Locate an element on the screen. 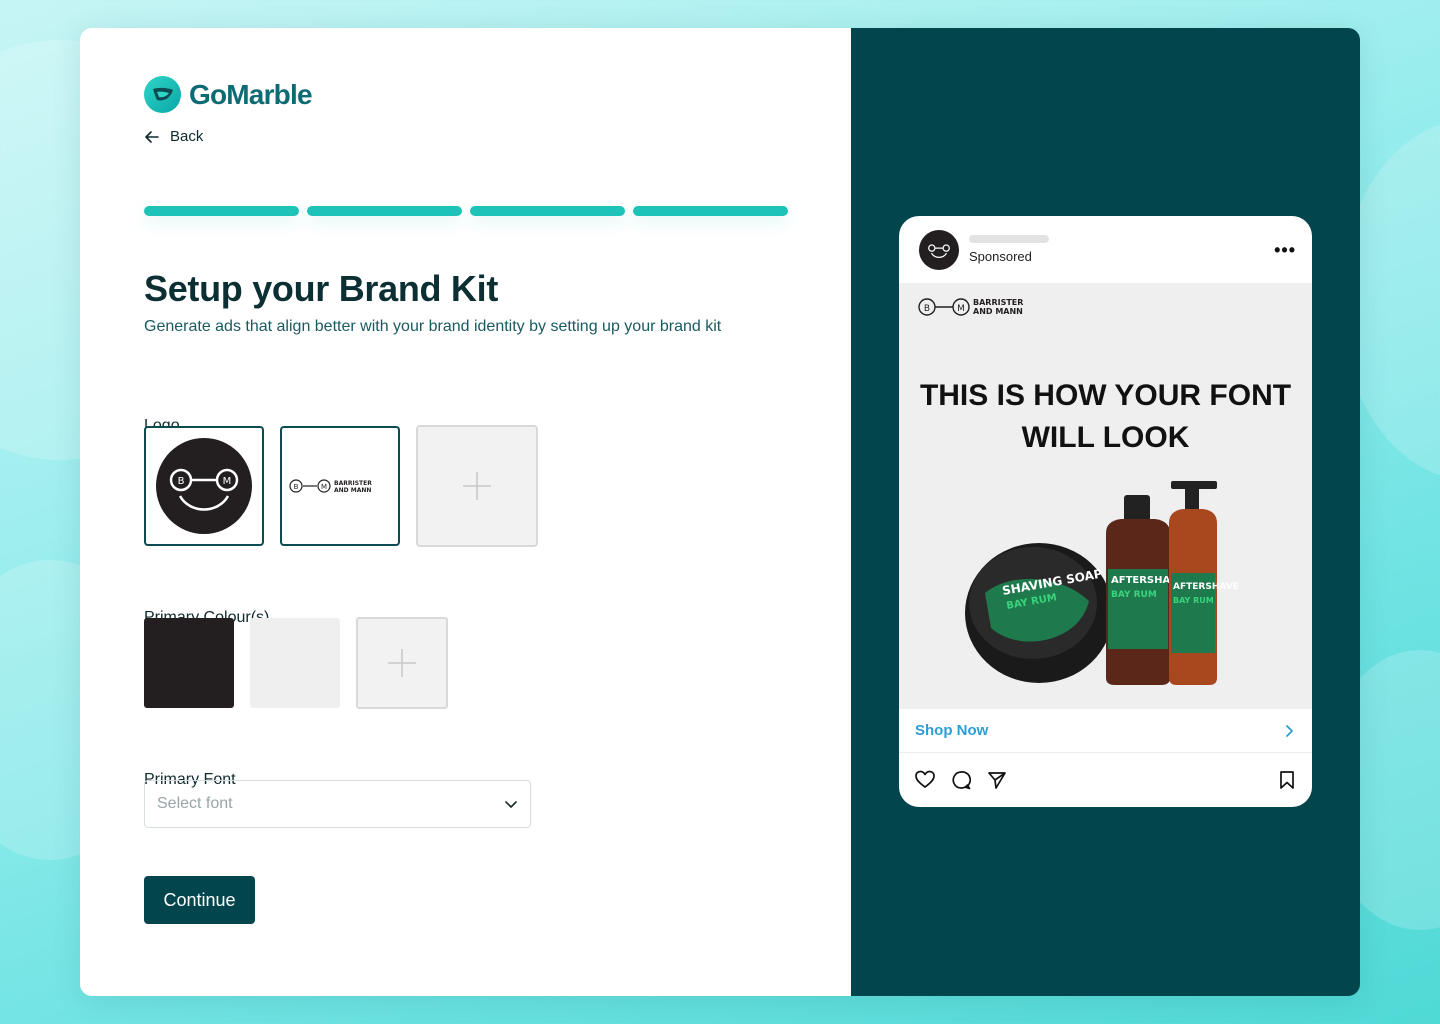  sponsored-label: Sponsored is located at coordinates (1000, 256).